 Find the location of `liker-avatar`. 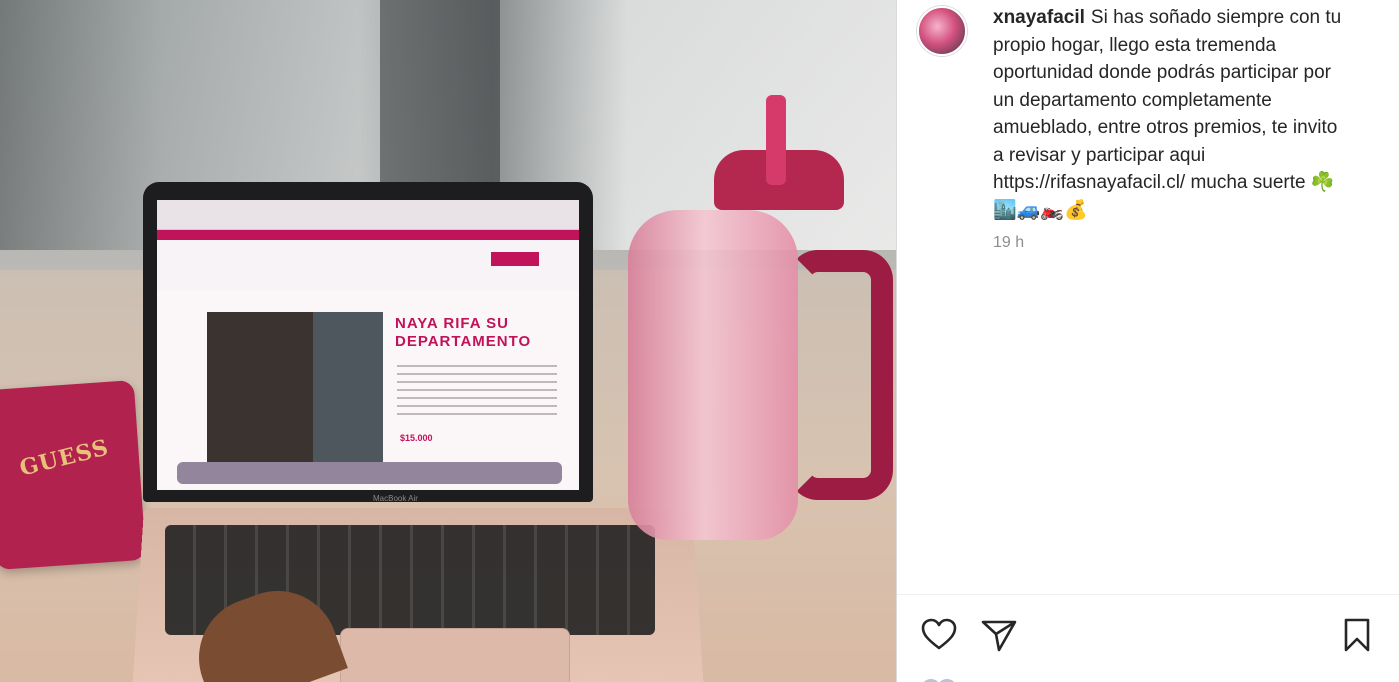

liker-avatar is located at coordinates (947, 679).